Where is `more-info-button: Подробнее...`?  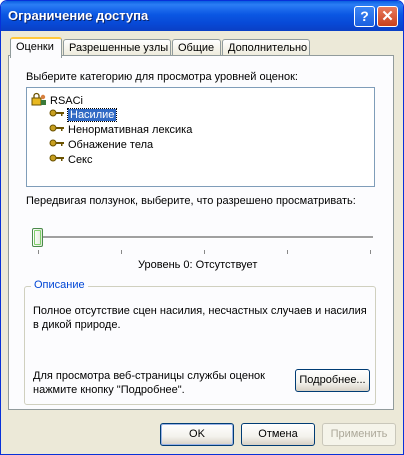 more-info-button: Подробнее... is located at coordinates (332, 380).